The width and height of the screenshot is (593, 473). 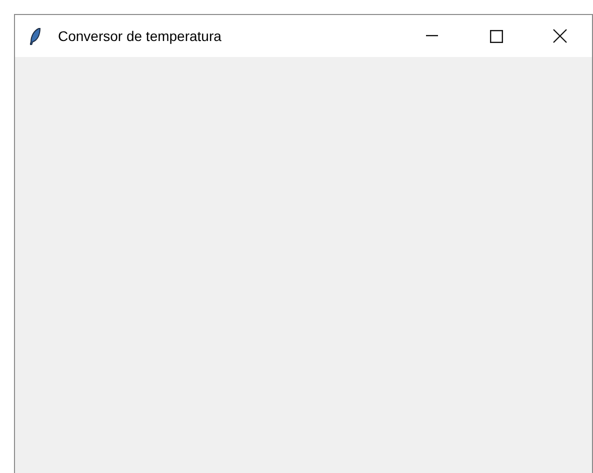 What do you see at coordinates (432, 36) in the screenshot?
I see `minimize-icon` at bounding box center [432, 36].